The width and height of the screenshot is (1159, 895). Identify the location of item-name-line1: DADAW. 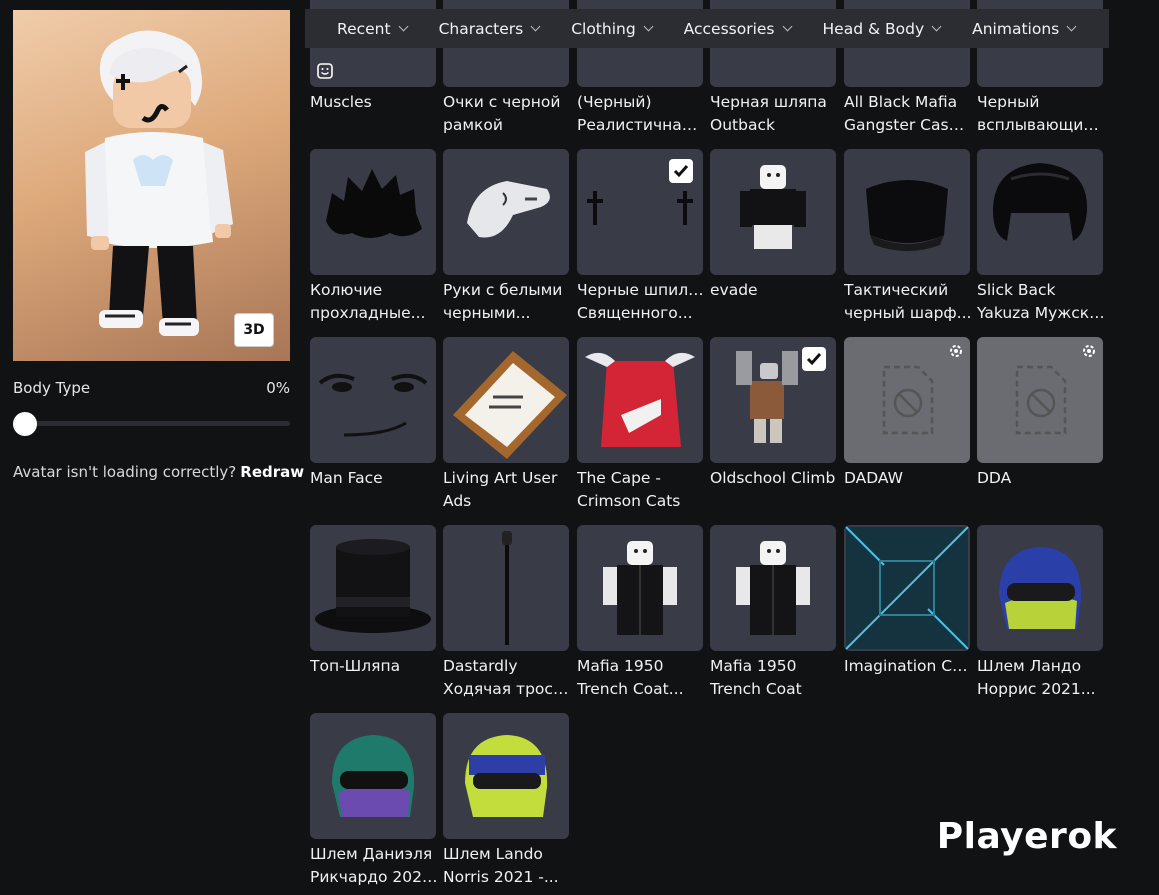
(874, 478).